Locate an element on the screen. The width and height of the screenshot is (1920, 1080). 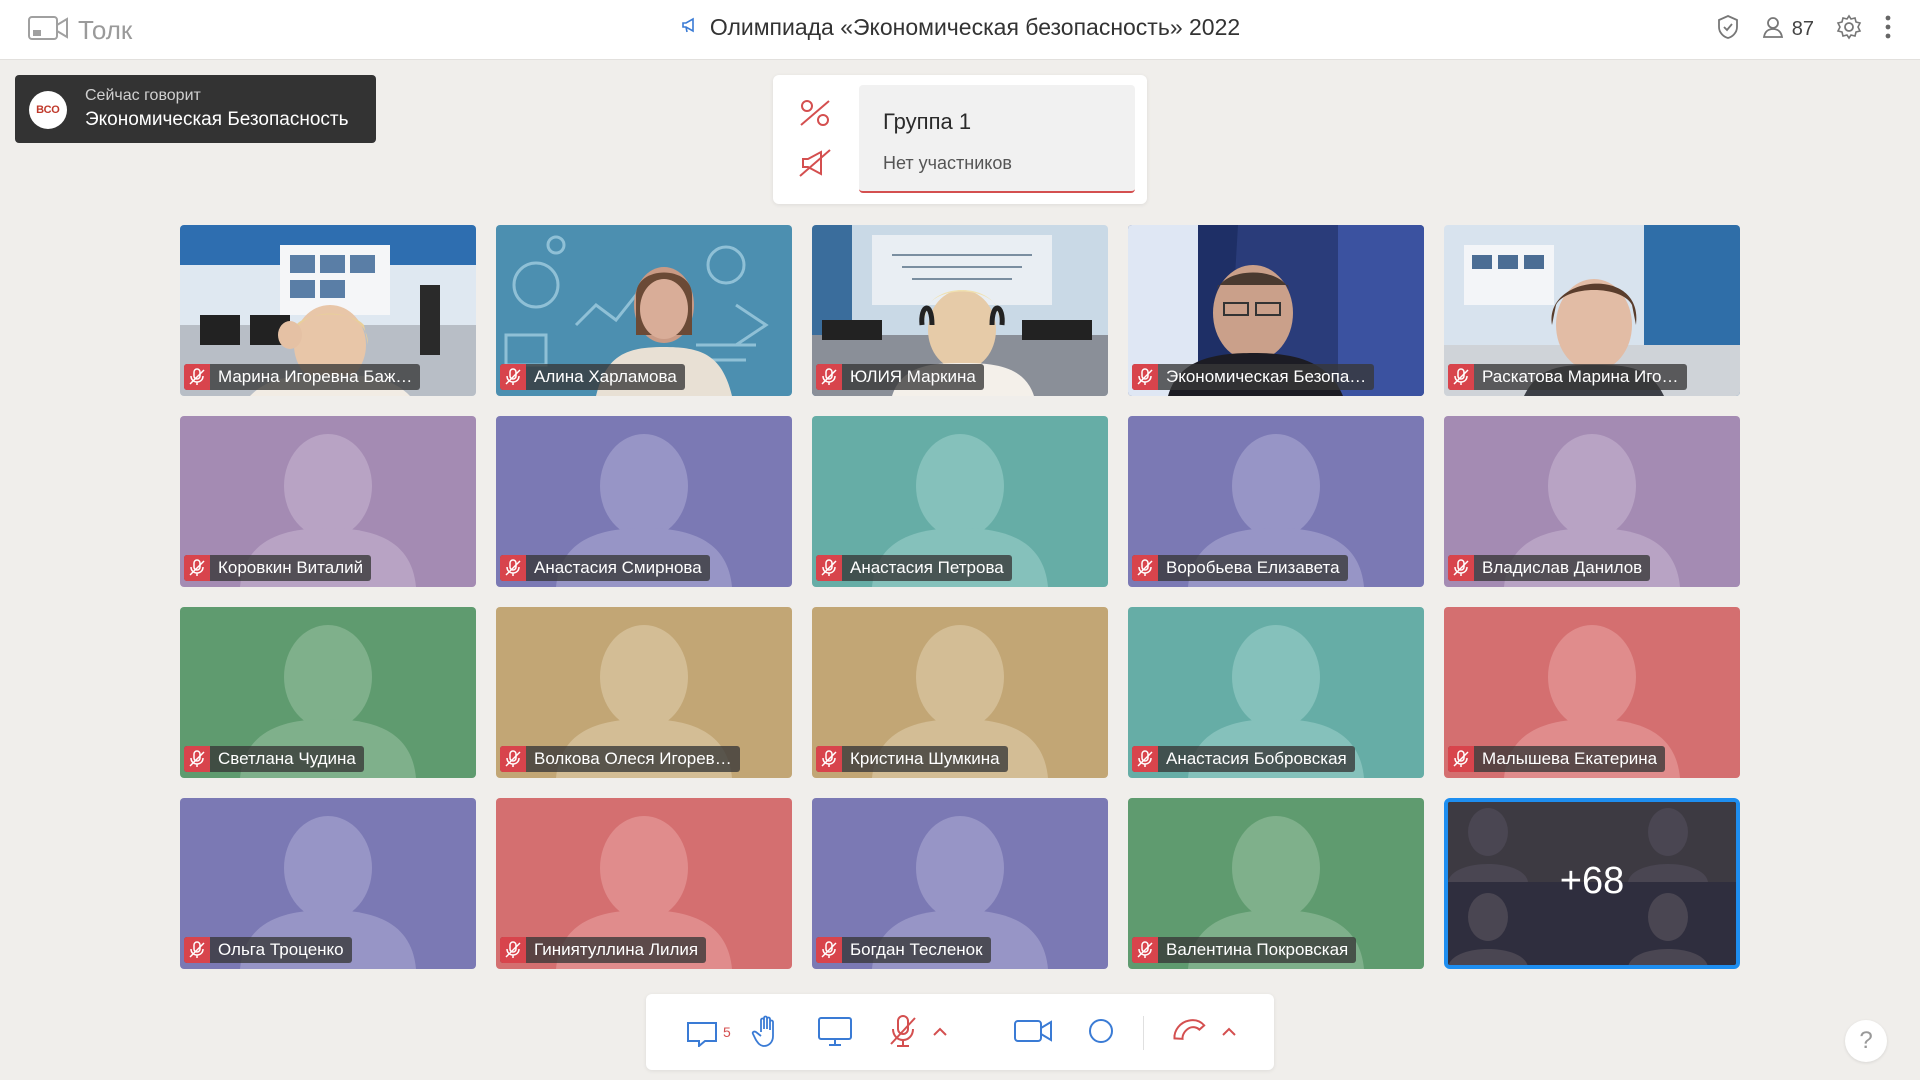
participant-tile: Алина Харламова is located at coordinates (644, 310).